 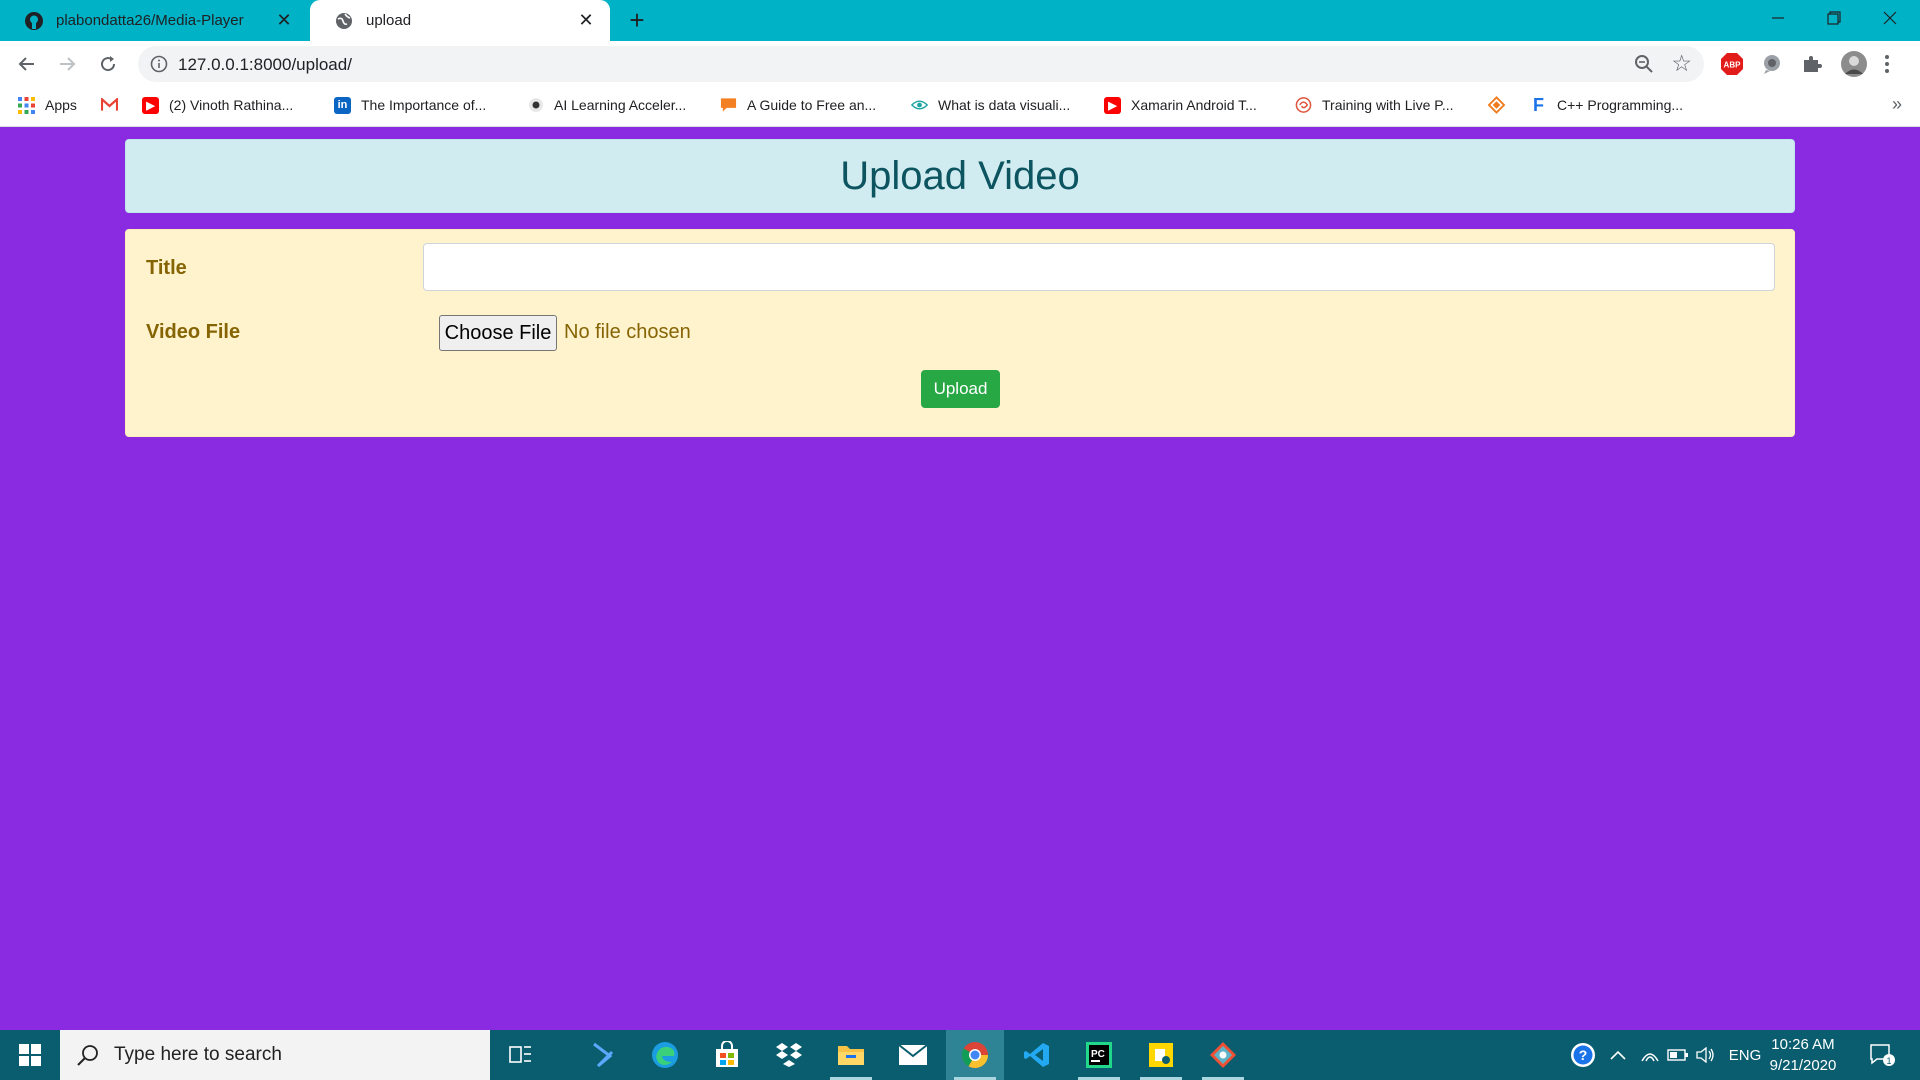 I want to click on notifications-button: 1, so click(x=1882, y=1055).